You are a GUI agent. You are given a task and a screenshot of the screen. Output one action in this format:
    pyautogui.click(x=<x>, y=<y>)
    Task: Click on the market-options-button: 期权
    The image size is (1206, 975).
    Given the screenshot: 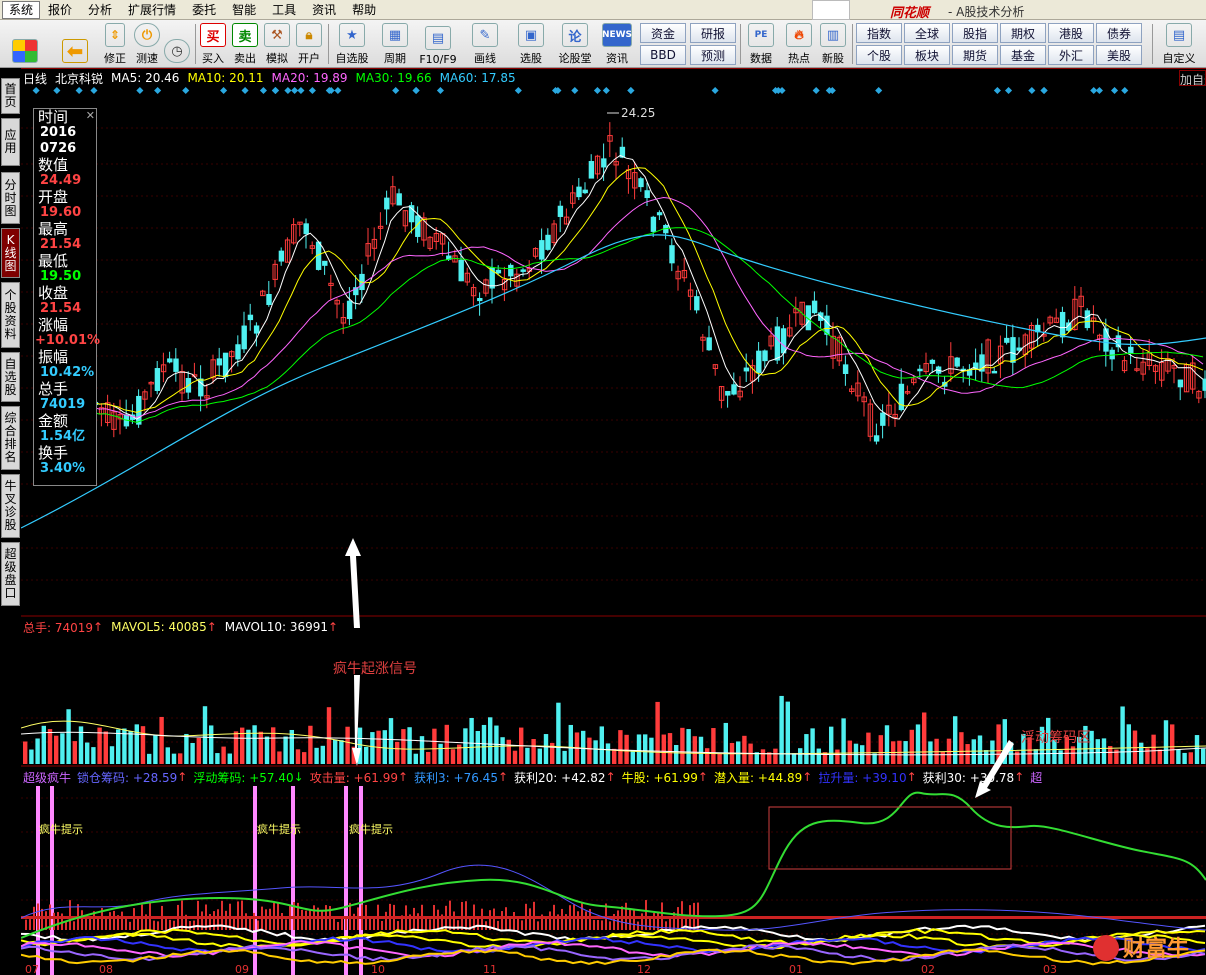 What is the action you would take?
    pyautogui.click(x=1023, y=33)
    